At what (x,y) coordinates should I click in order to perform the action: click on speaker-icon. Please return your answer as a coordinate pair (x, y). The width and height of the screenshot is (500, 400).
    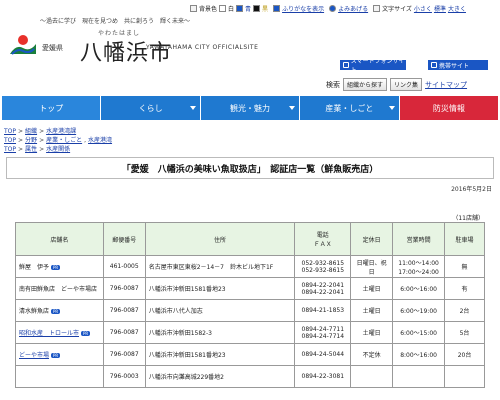
    Looking at the image, I should click on (333, 8).